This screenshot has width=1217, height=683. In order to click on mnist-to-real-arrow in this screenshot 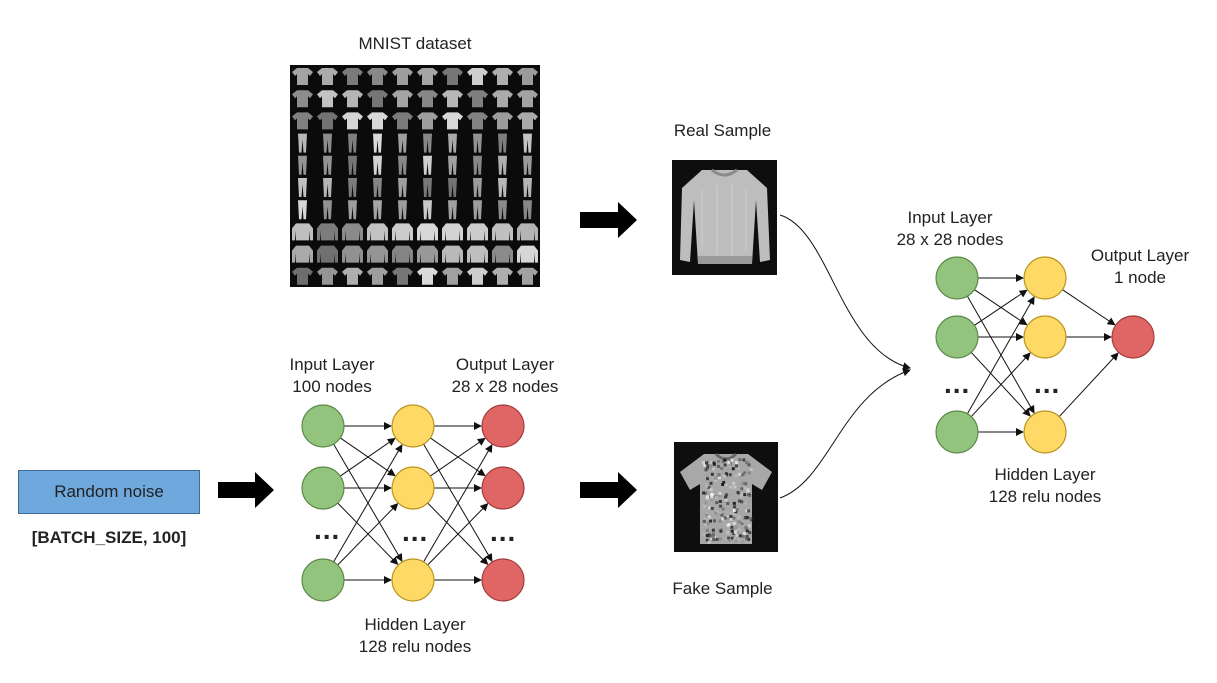, I will do `click(608, 220)`.